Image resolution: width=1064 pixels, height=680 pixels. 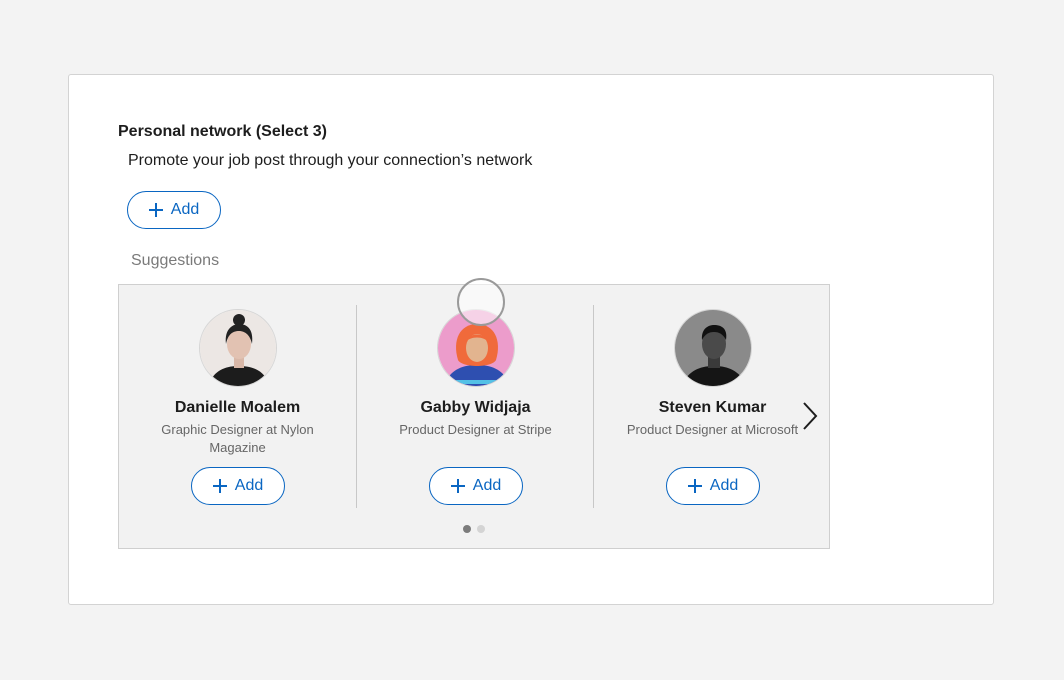 I want to click on suggestions-label: Suggestions, so click(x=175, y=260).